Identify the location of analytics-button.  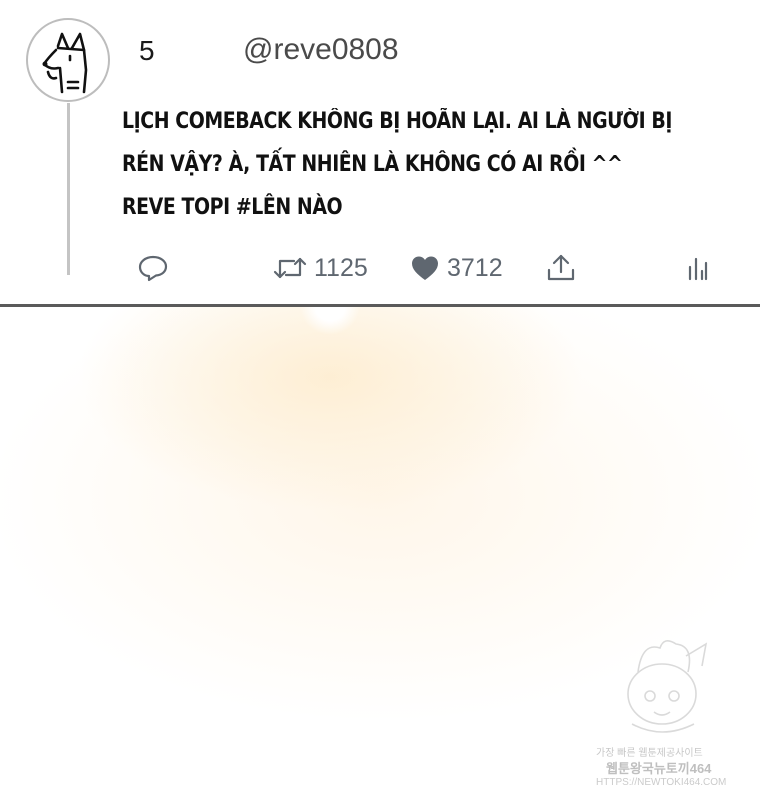
(698, 268).